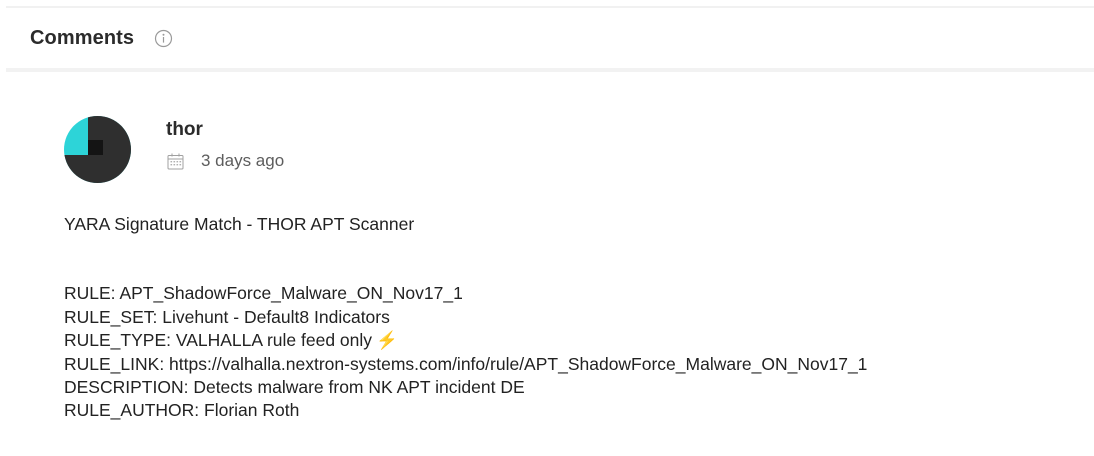  What do you see at coordinates (239, 224) in the screenshot?
I see `comment-heading: YARA Signature Match - THOR APT Scanner` at bounding box center [239, 224].